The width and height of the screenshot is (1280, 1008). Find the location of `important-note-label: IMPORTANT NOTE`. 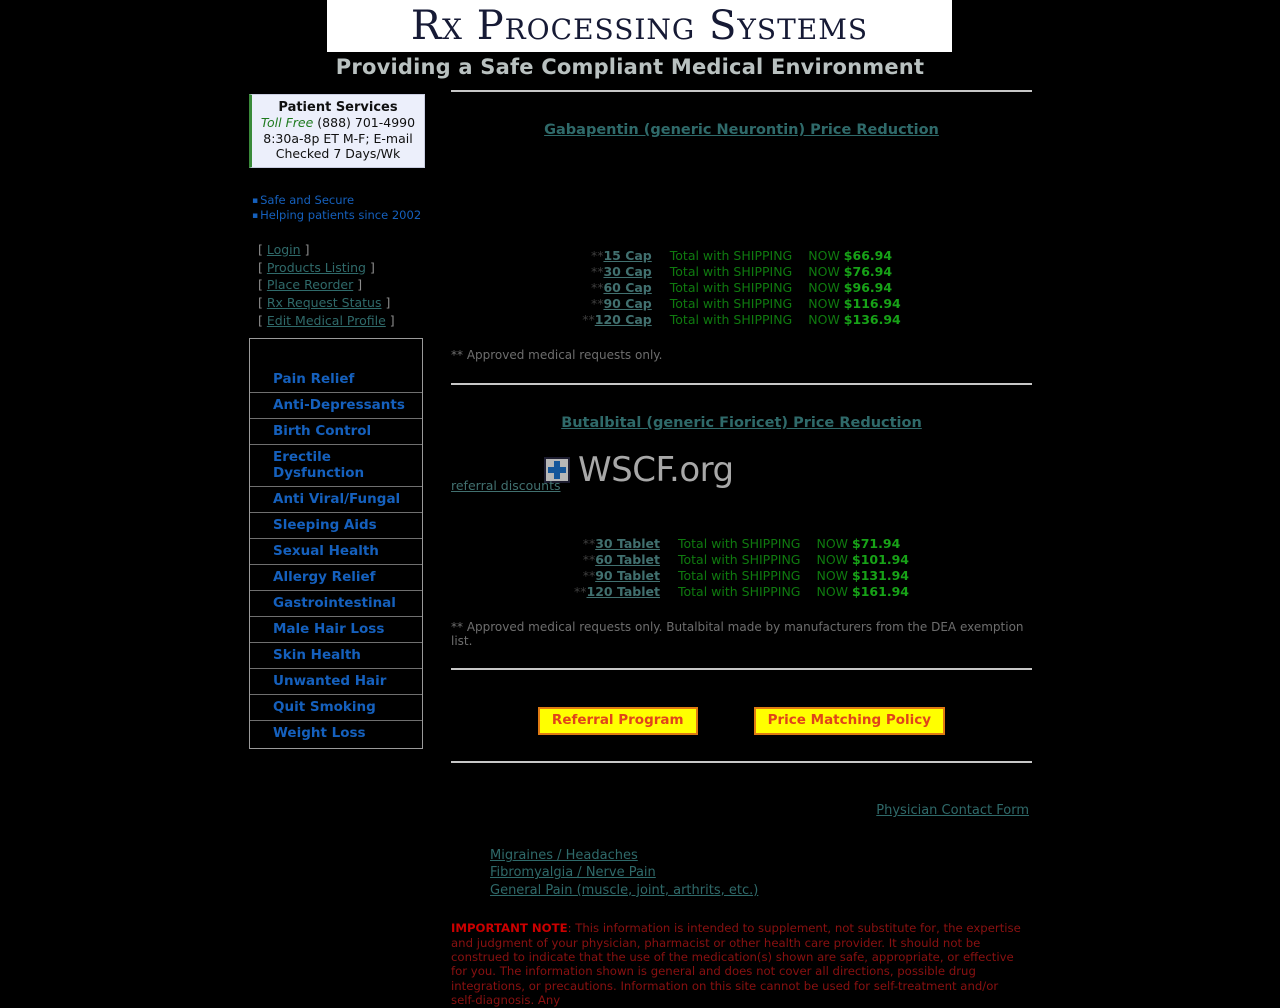

important-note-label: IMPORTANT NOTE is located at coordinates (509, 928).